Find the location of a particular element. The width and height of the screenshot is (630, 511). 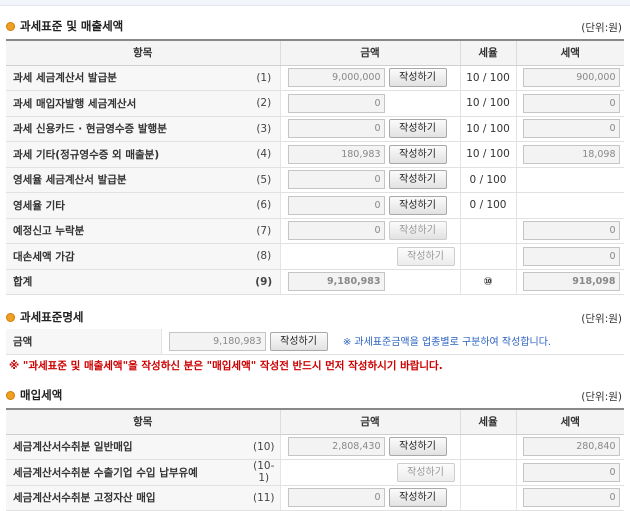

tax-input: 900,000 is located at coordinates (571, 78).